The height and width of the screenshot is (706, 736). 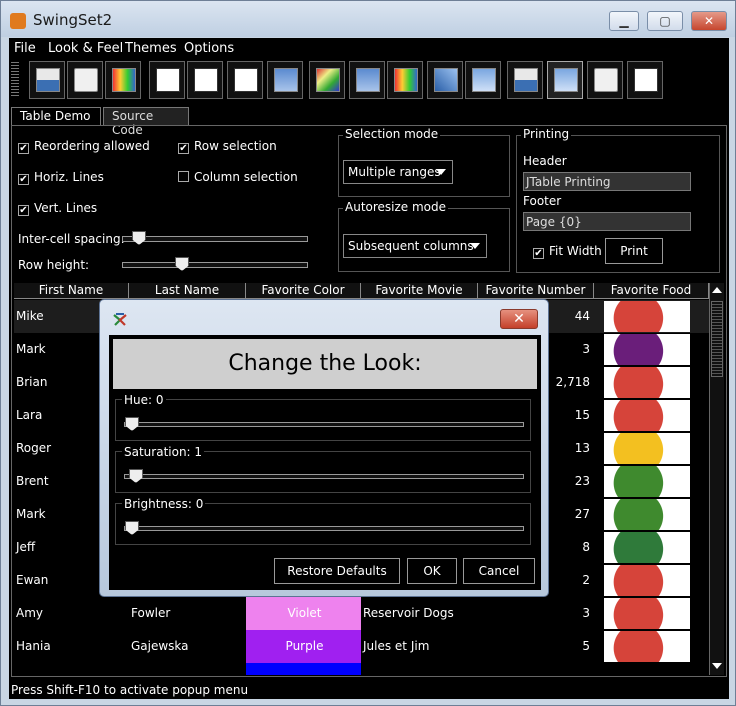 I want to click on tabbed-pane-demo-button, so click(x=525, y=80).